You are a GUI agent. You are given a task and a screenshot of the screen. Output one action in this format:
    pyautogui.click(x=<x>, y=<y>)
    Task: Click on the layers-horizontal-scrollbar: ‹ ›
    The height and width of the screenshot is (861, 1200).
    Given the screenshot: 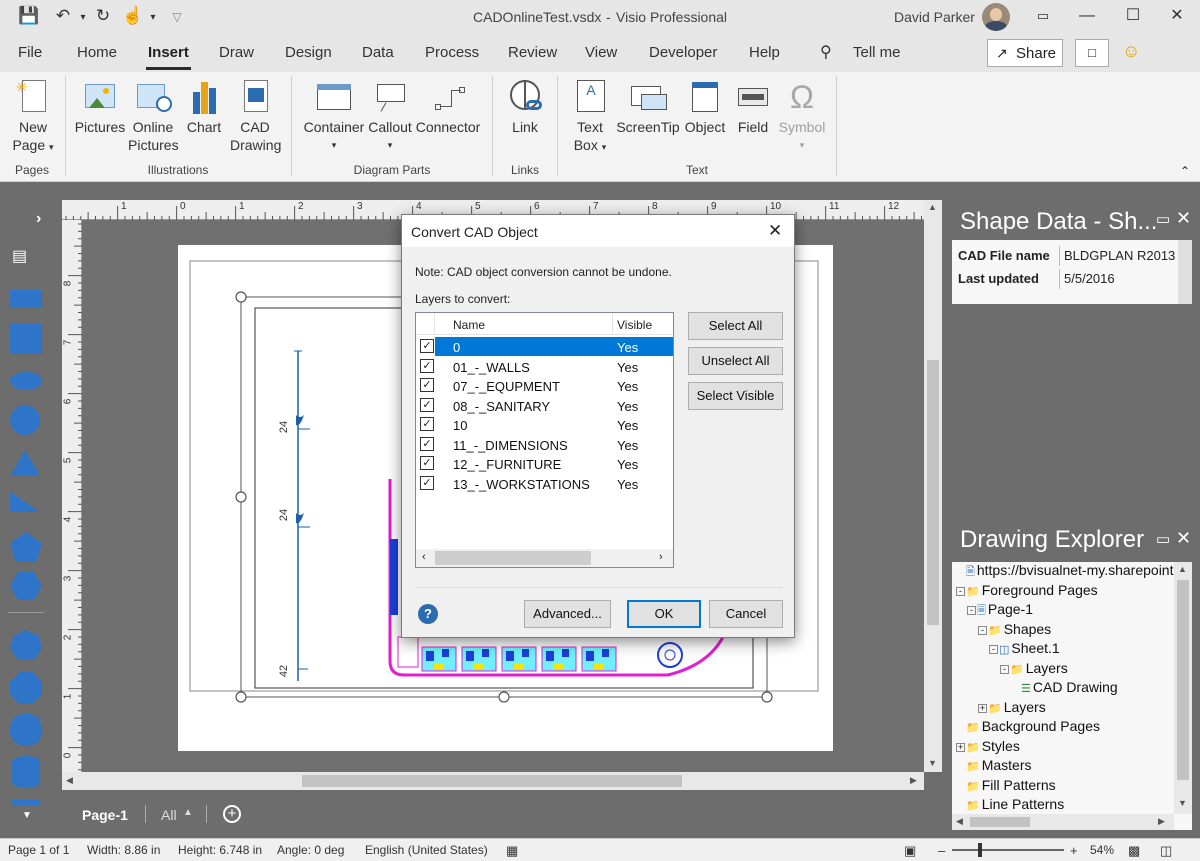 What is the action you would take?
    pyautogui.click(x=544, y=558)
    